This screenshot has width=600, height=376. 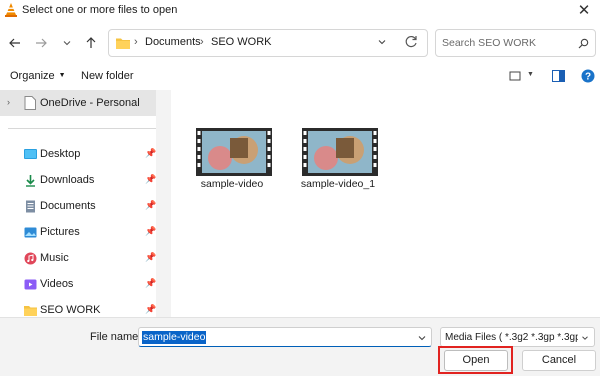 What do you see at coordinates (300, 11) in the screenshot?
I see `title-bar: Select one or more files to open ✕` at bounding box center [300, 11].